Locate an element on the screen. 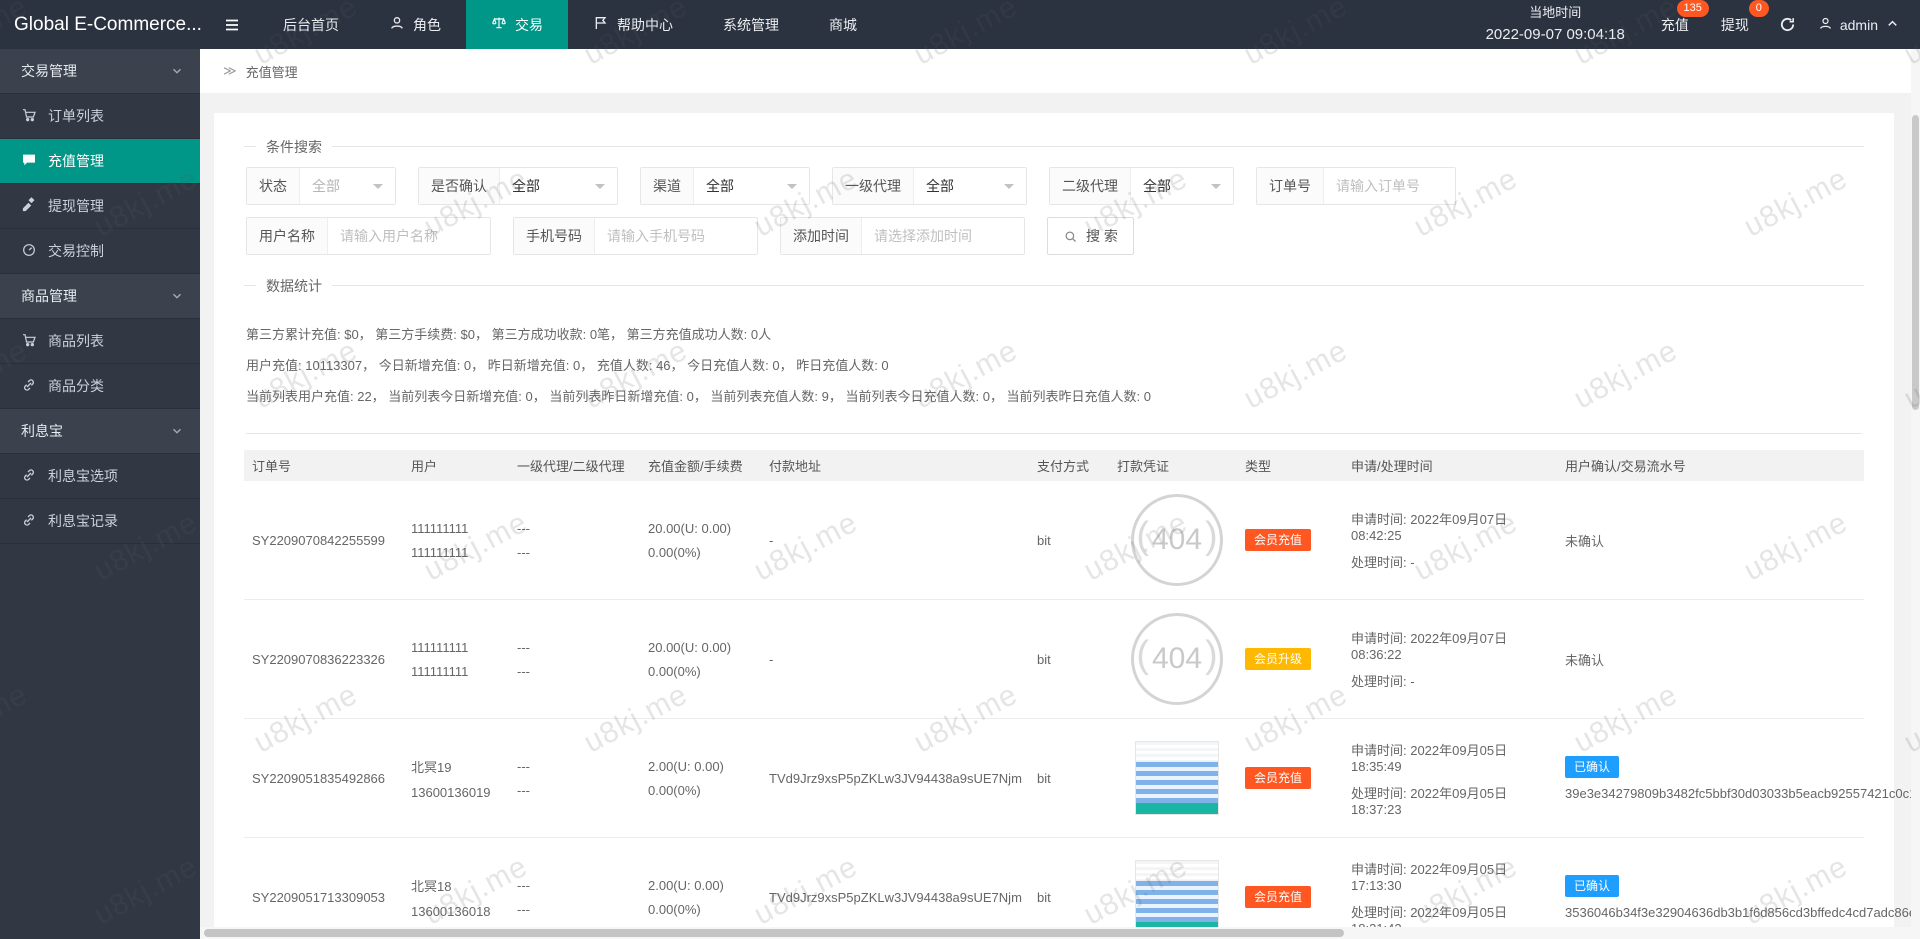  menu-item-trade: 交易 is located at coordinates (517, 24).